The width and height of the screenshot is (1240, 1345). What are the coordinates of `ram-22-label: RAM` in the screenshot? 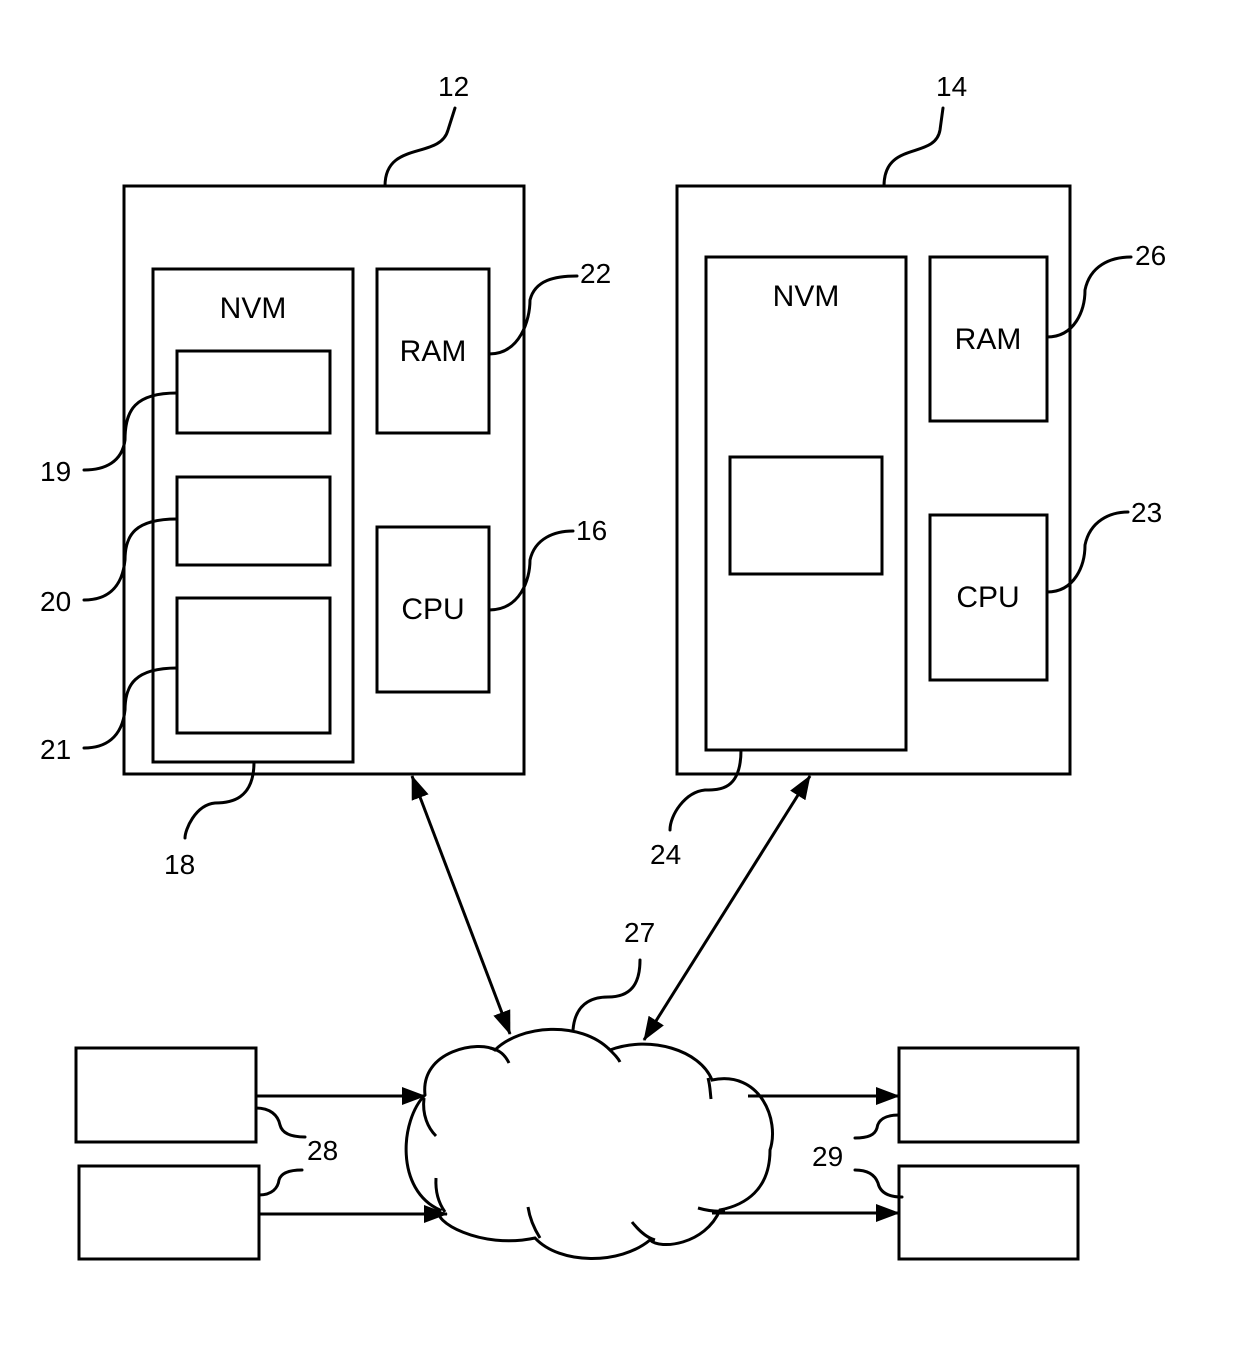 It's located at (433, 351).